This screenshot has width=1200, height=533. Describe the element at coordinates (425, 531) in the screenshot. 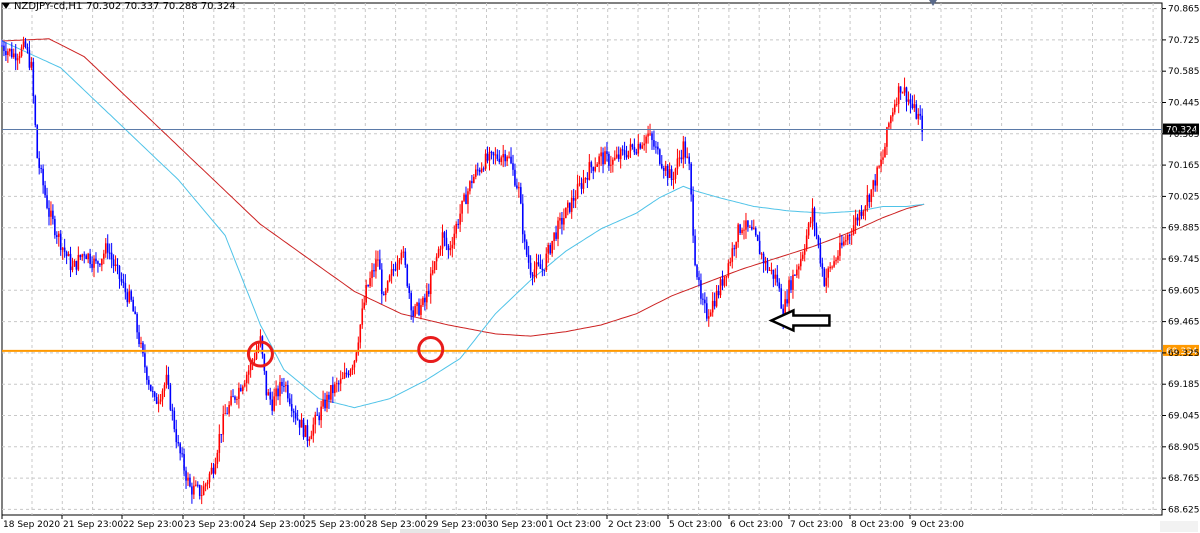

I see `scroll-tab` at that location.